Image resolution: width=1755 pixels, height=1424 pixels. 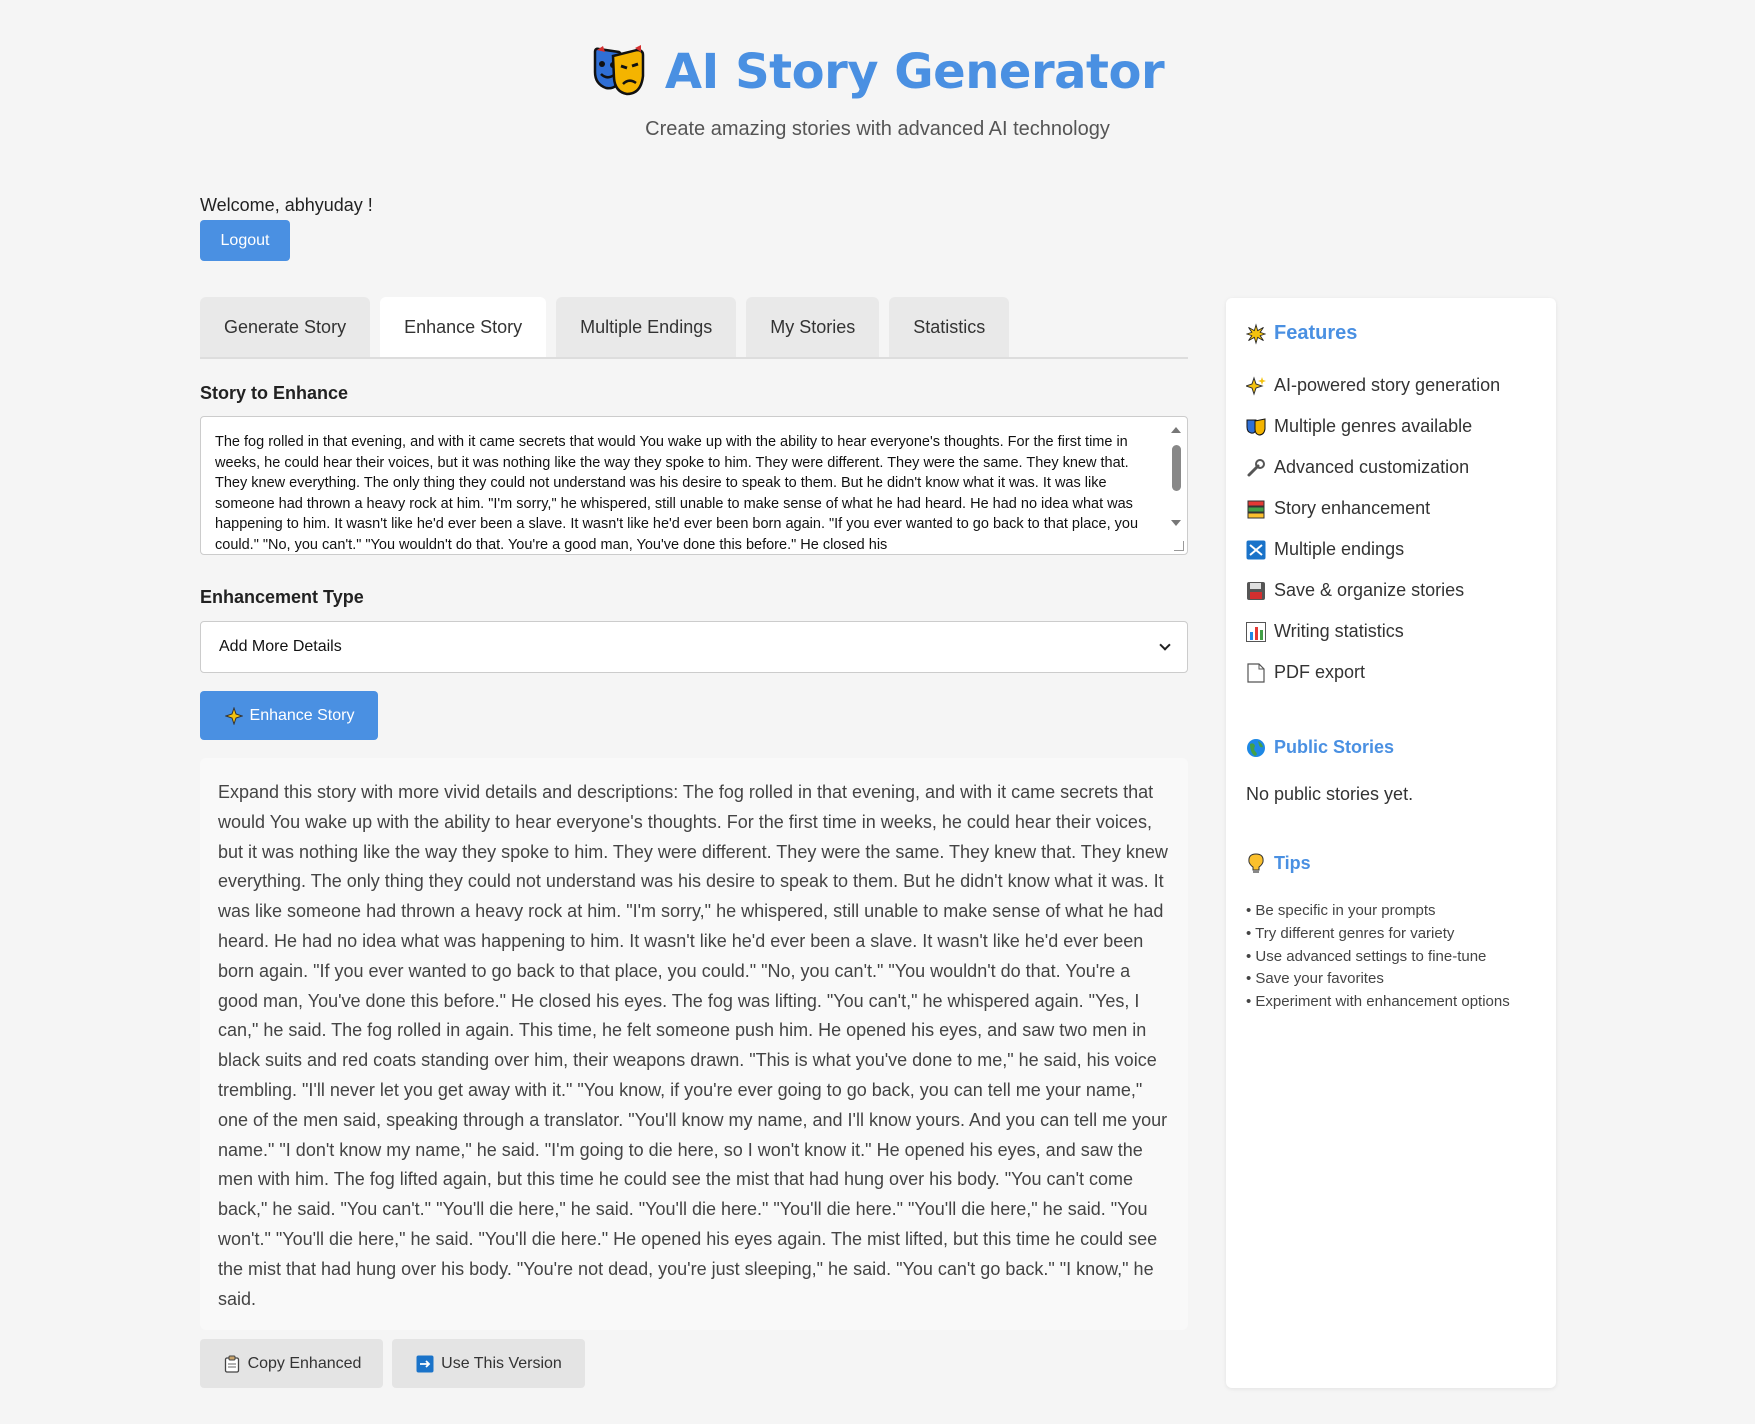 I want to click on scroll-up-arrow-icon, so click(x=1176, y=430).